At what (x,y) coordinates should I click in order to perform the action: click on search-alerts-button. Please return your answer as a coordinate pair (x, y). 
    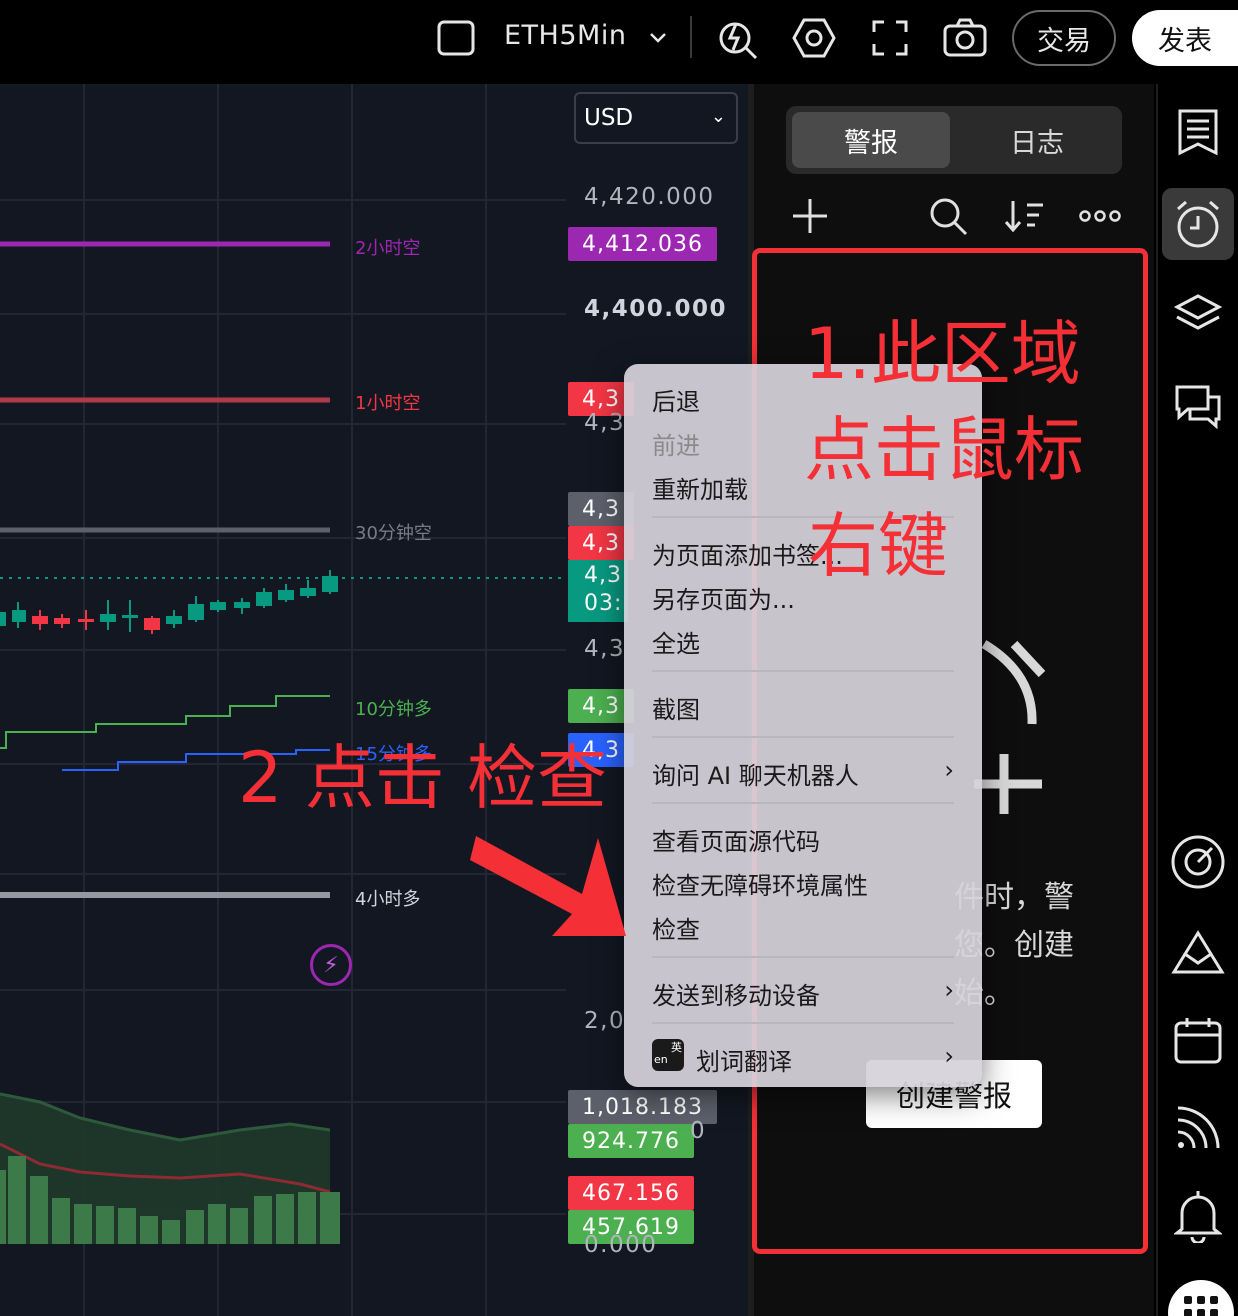
    Looking at the image, I should click on (948, 216).